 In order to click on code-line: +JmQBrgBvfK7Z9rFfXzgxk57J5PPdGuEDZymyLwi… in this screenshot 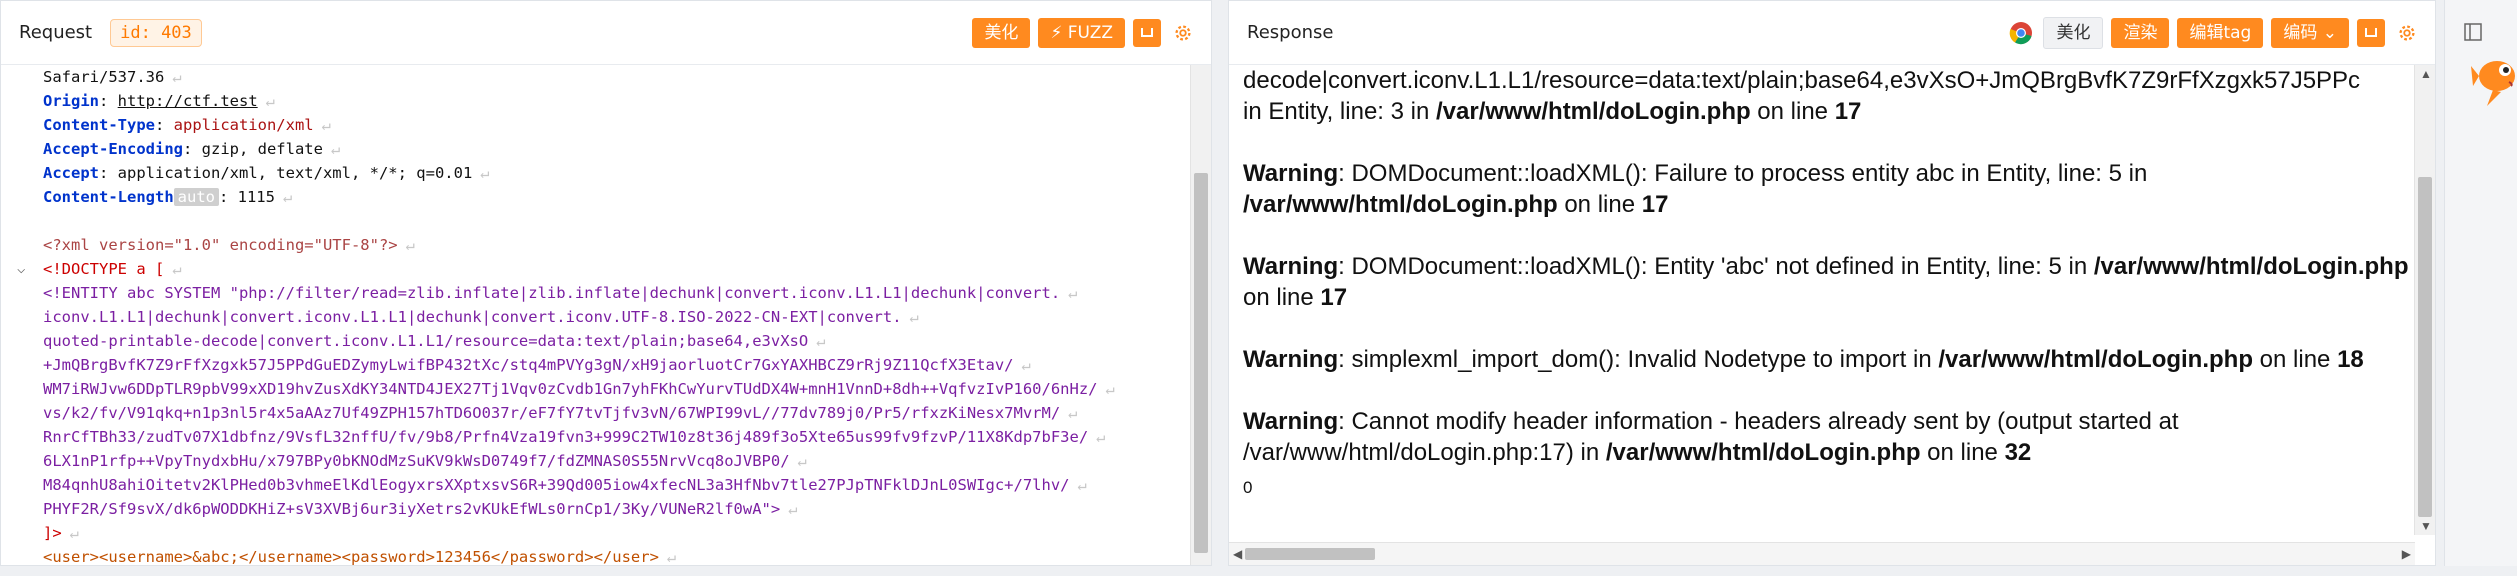, I will do `click(594, 365)`.